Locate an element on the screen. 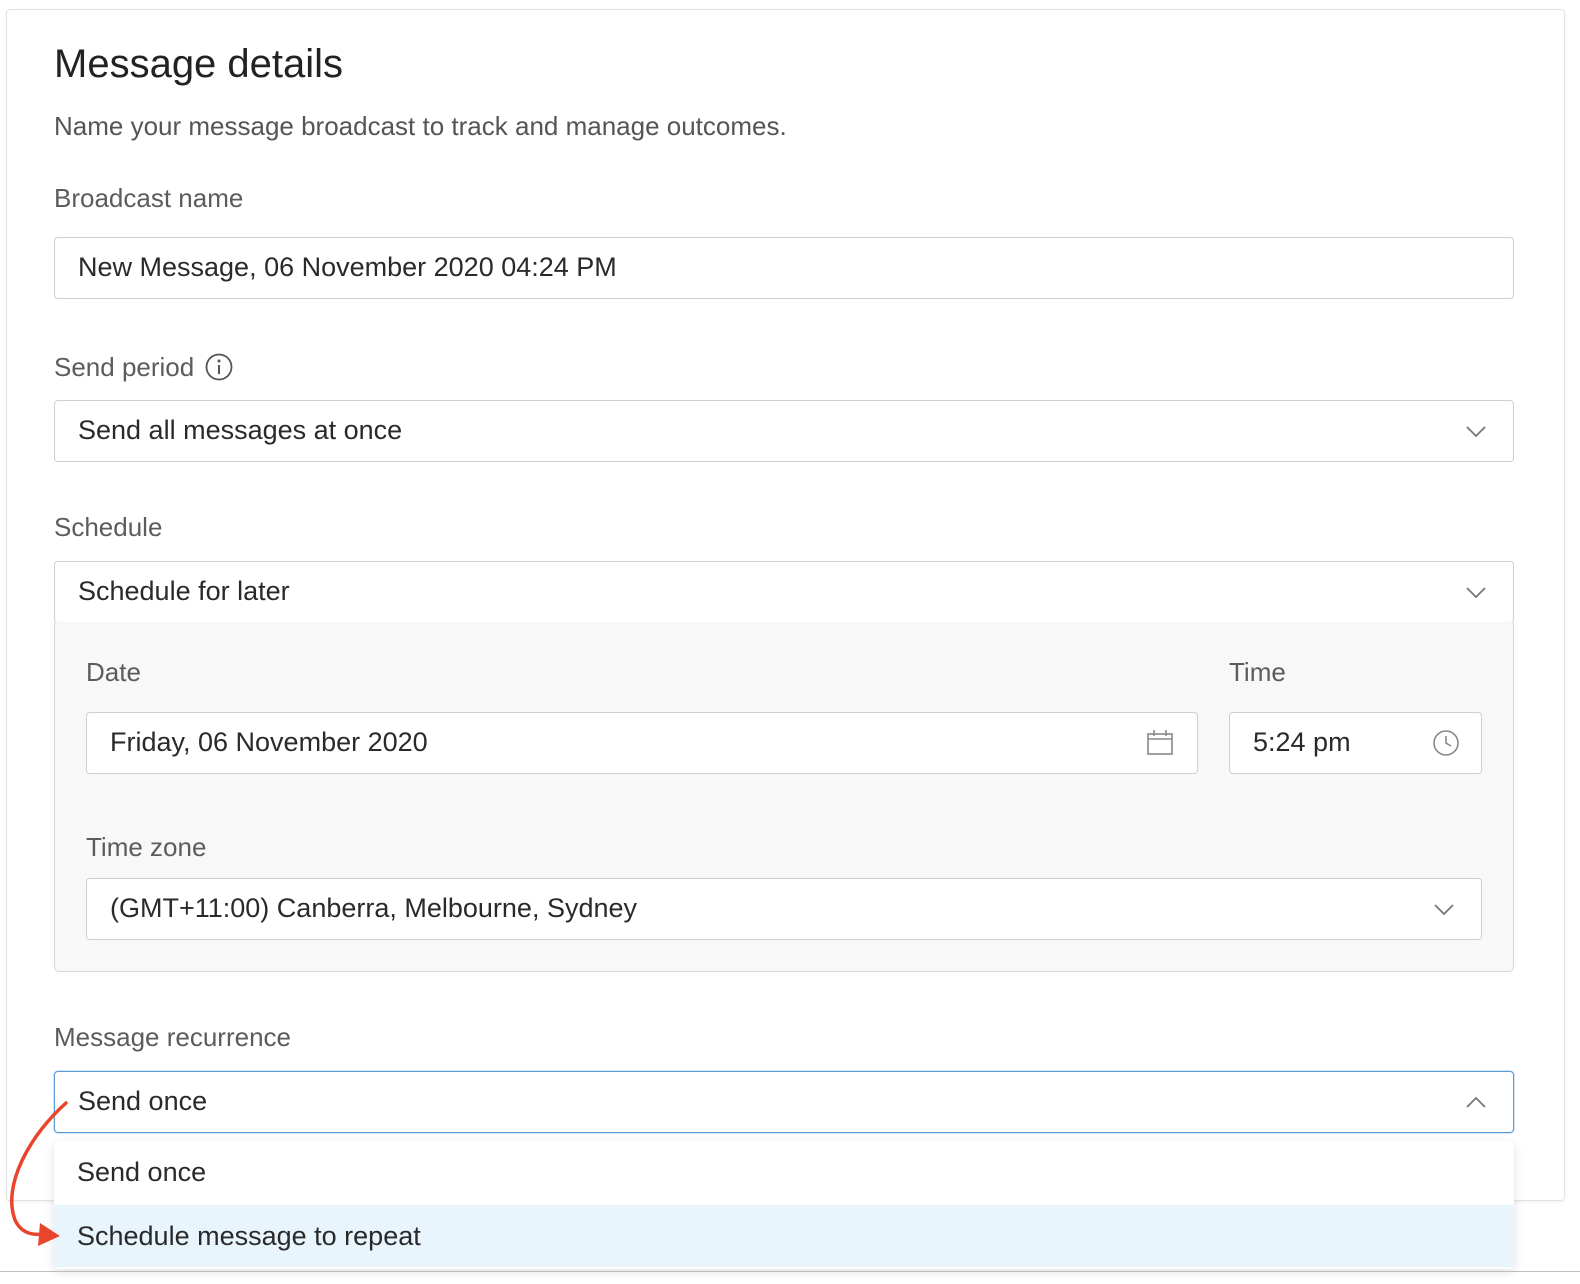 The width and height of the screenshot is (1580, 1284). calendar-icon is located at coordinates (1160, 743).